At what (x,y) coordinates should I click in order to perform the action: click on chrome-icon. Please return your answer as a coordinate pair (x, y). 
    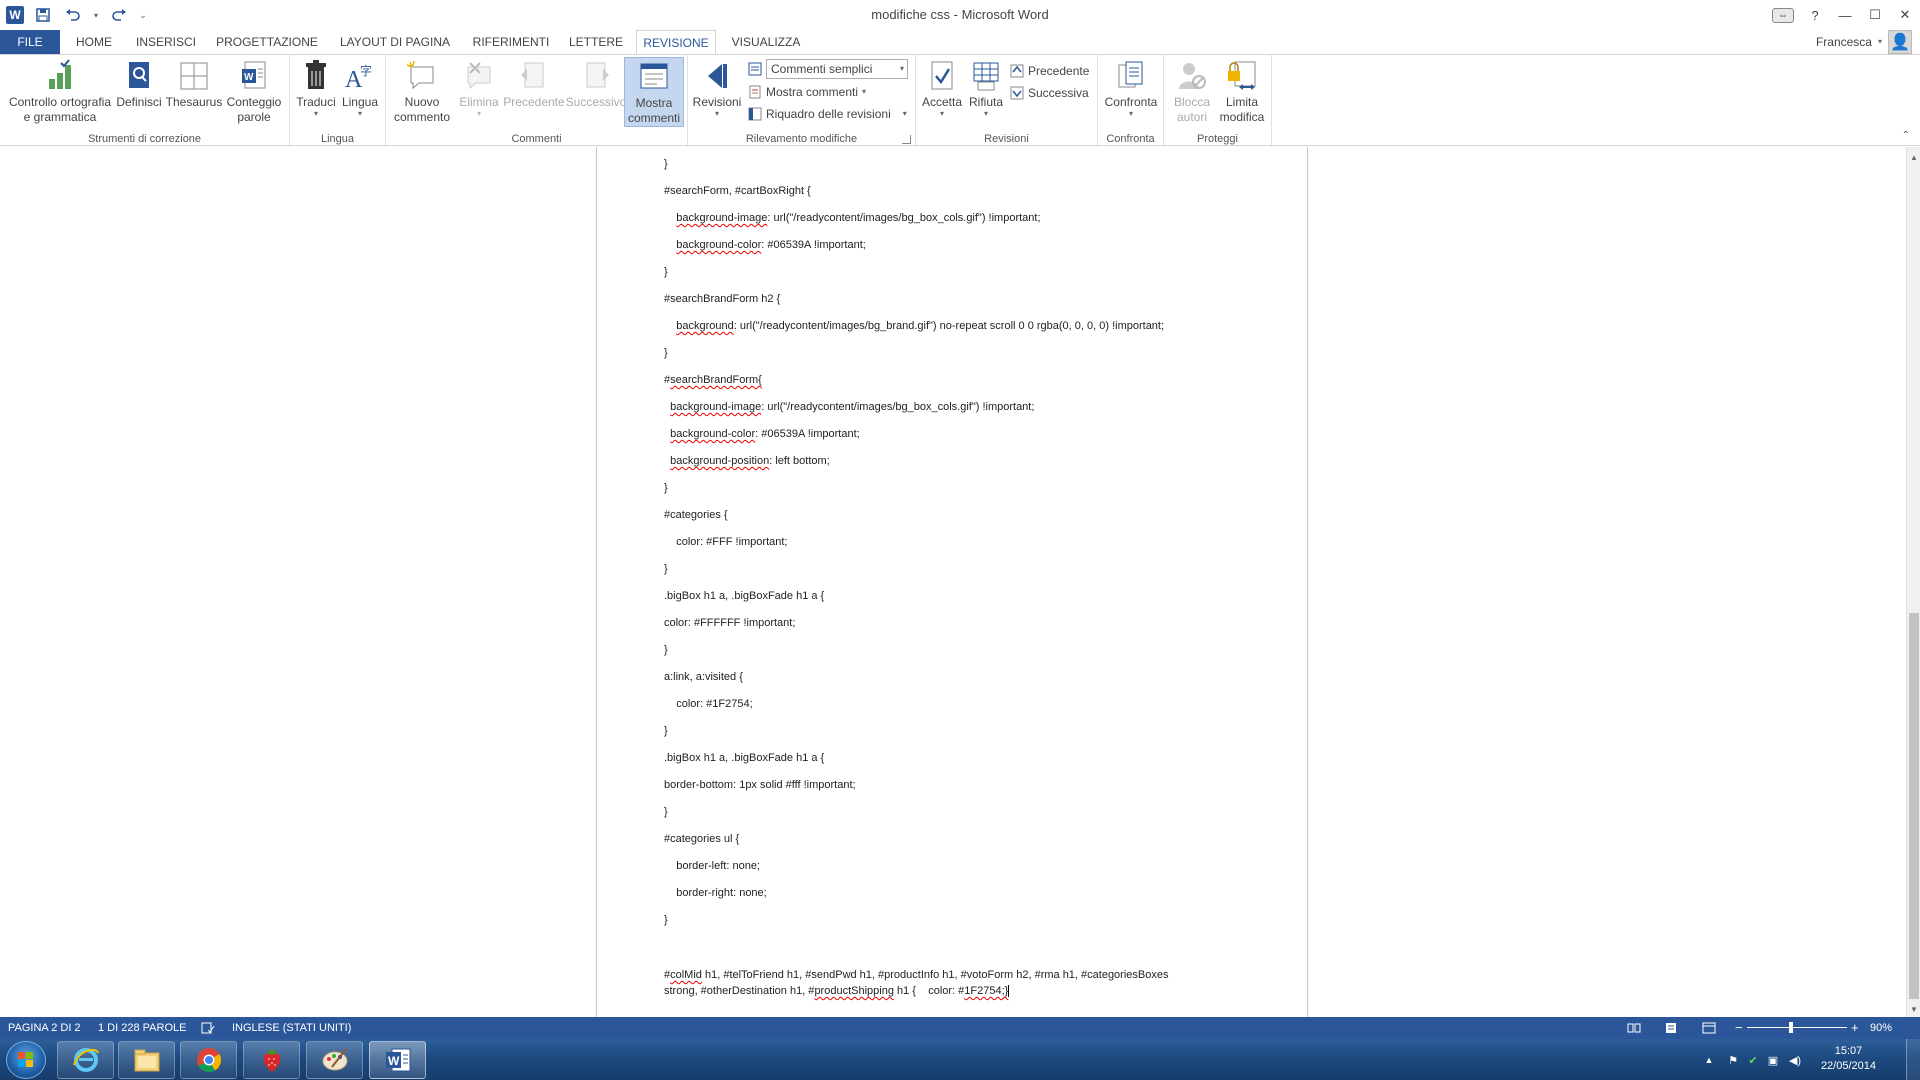
    Looking at the image, I should click on (208, 1060).